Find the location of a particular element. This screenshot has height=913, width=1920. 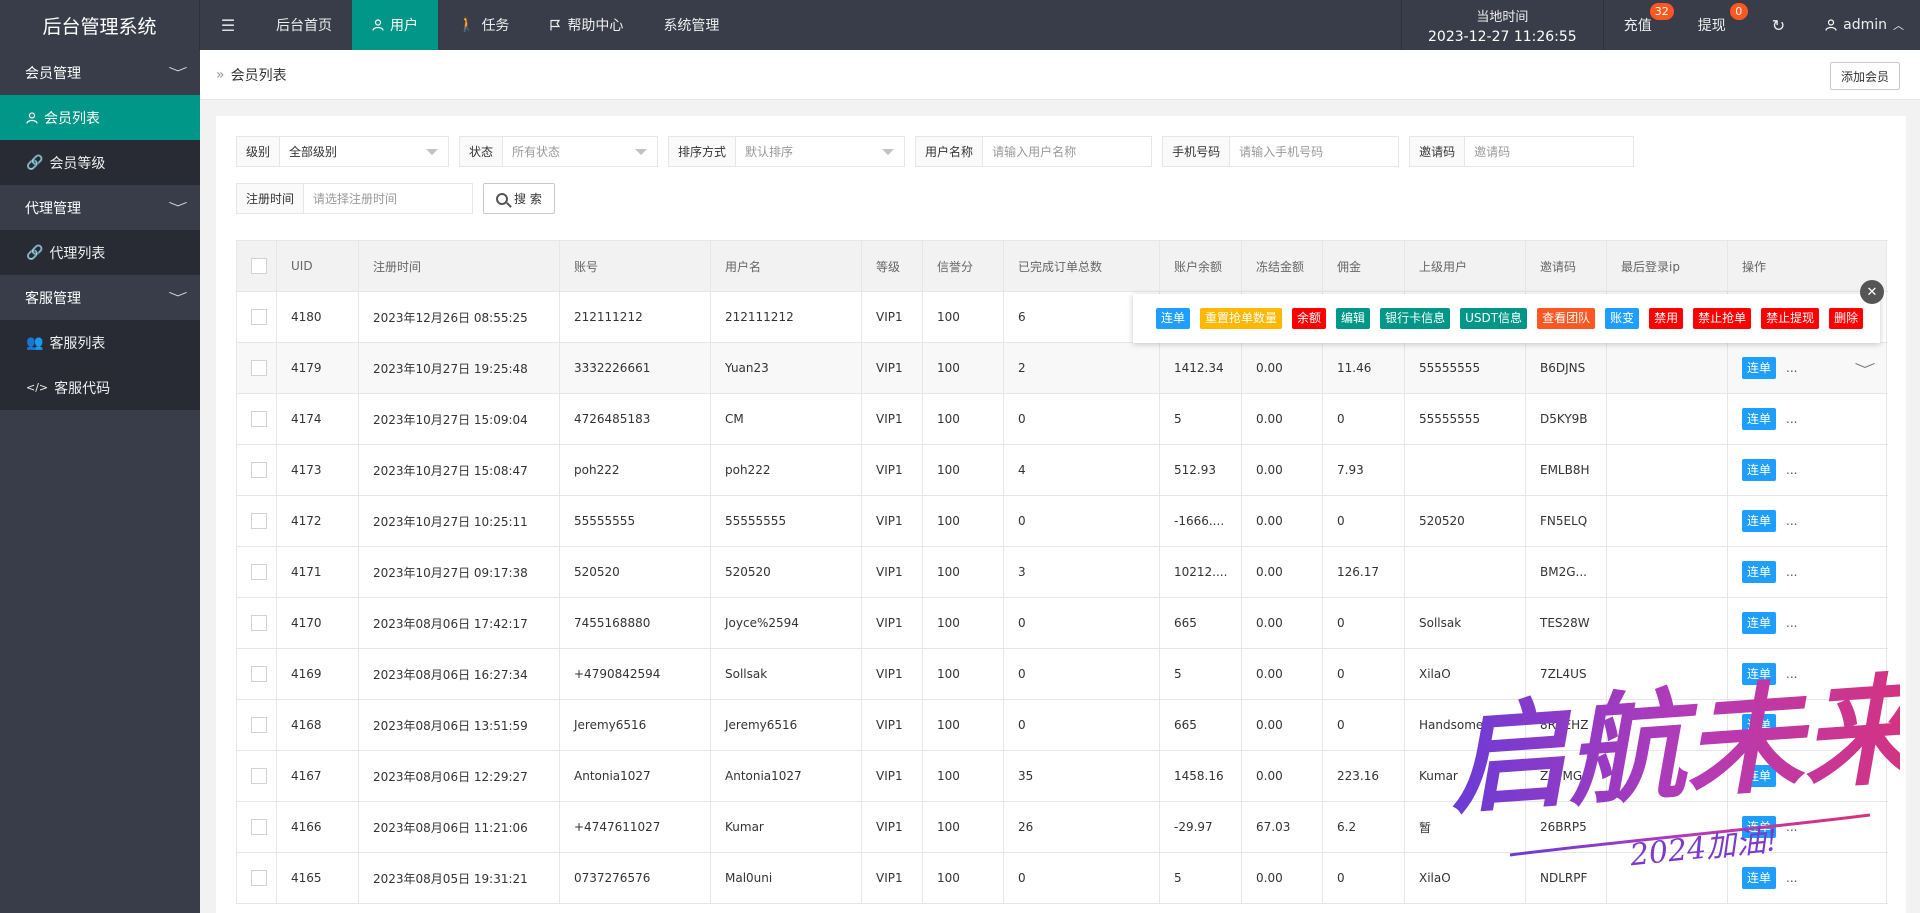

action-button: 禁止提现 is located at coordinates (1790, 318).